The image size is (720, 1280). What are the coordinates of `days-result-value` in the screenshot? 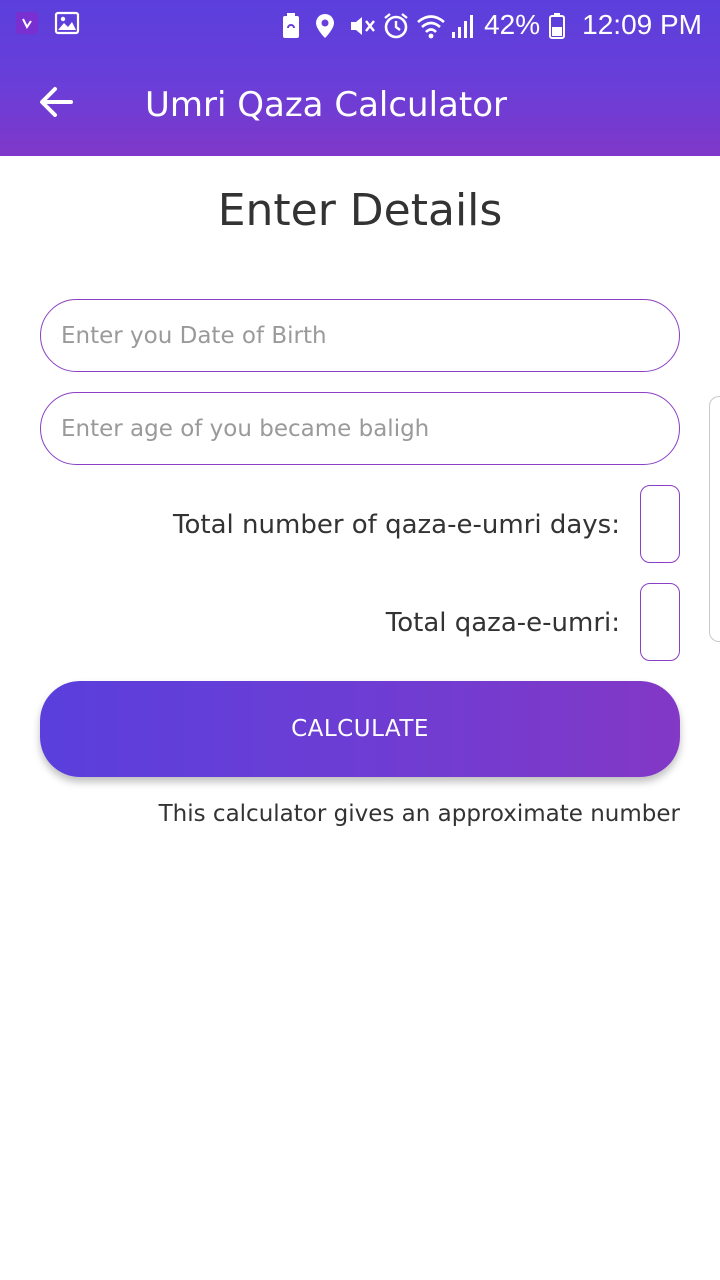 It's located at (660, 524).